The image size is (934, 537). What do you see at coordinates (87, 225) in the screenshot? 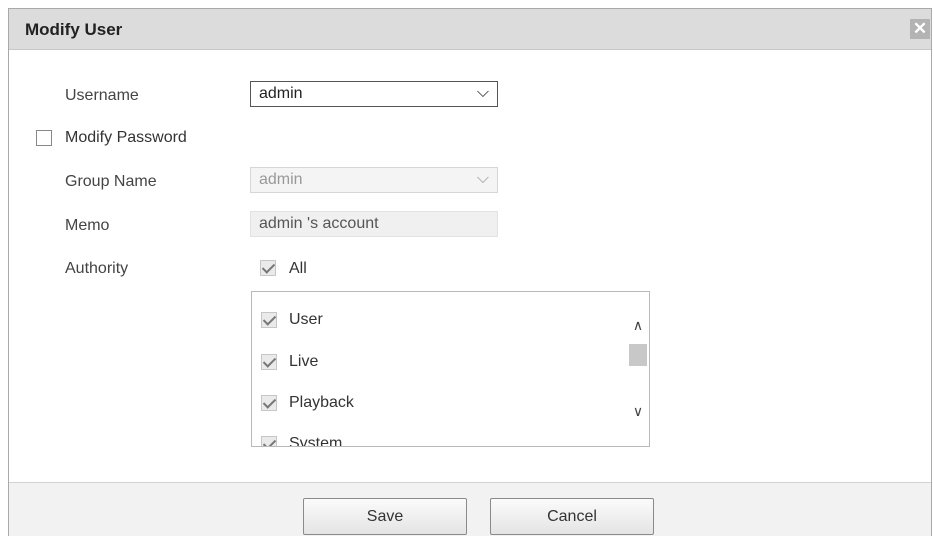
I see `memo-label: Memo` at bounding box center [87, 225].